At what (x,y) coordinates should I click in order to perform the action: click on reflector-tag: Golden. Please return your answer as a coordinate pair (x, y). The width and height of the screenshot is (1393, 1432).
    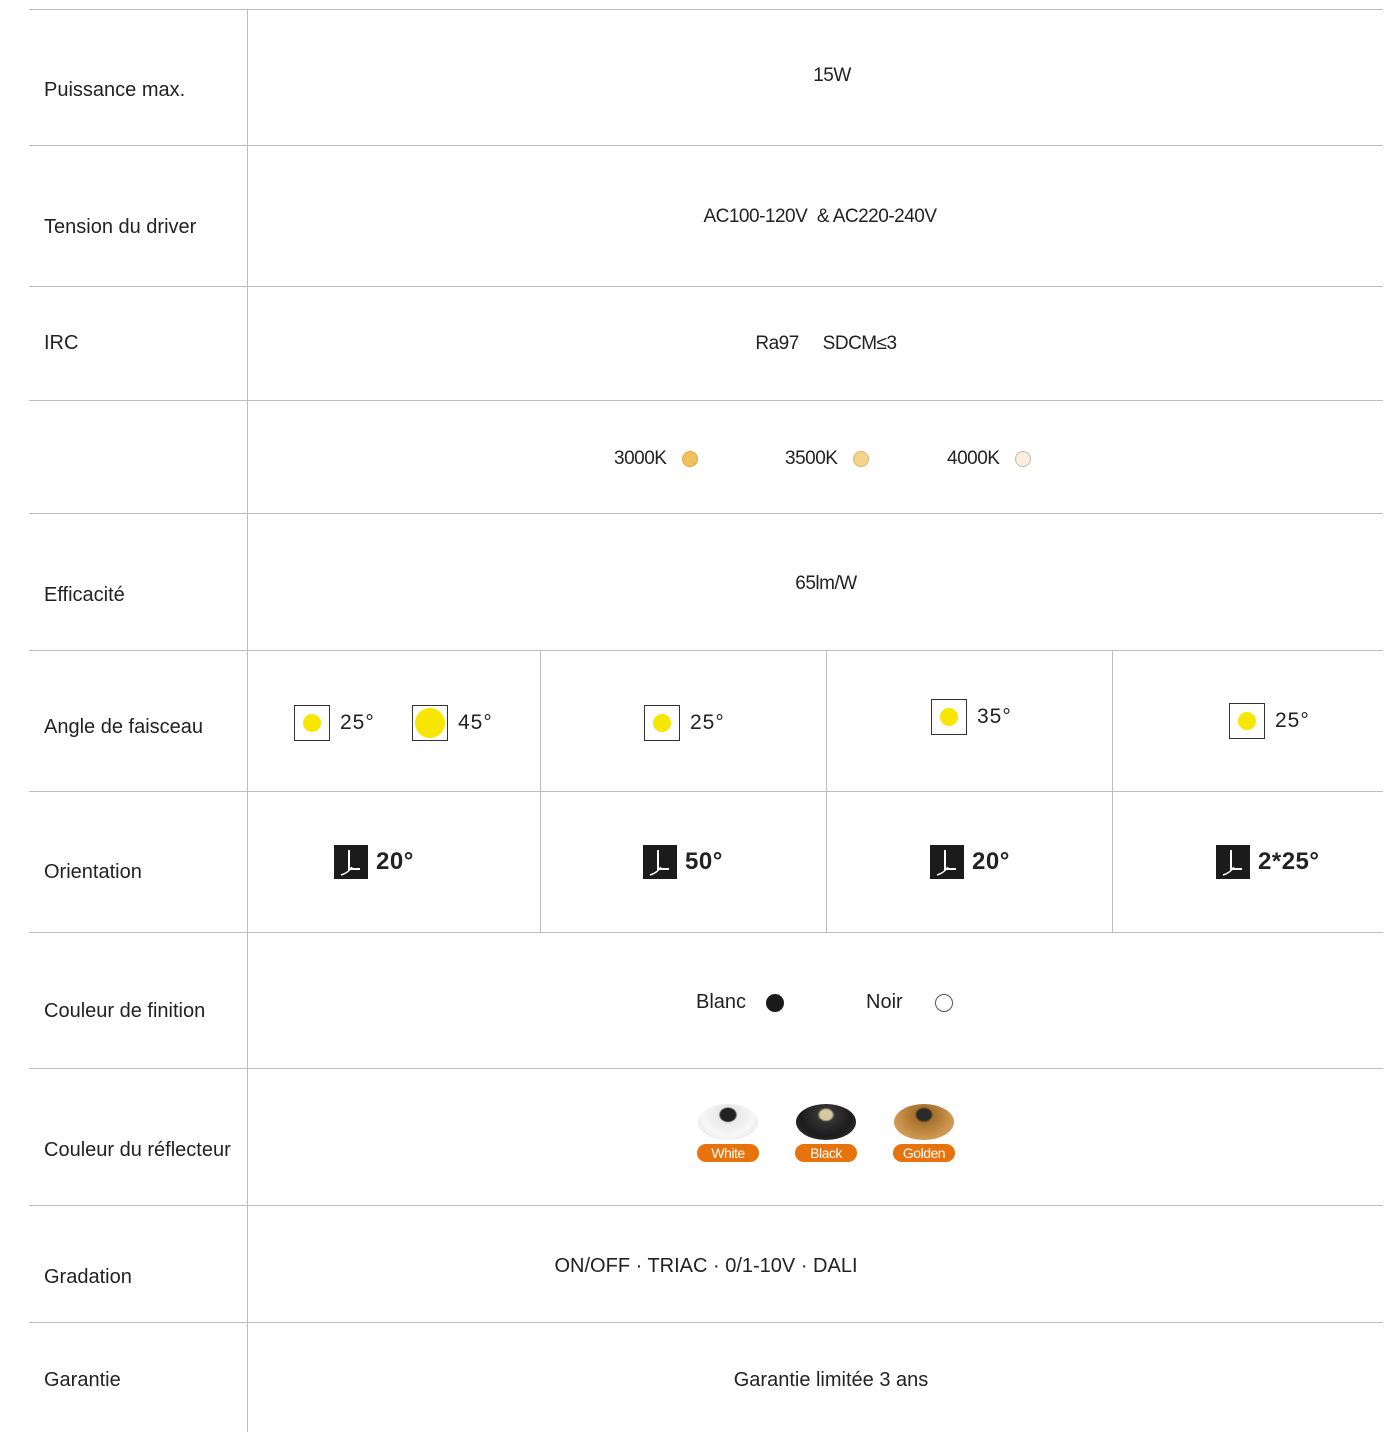
    Looking at the image, I should click on (924, 1153).